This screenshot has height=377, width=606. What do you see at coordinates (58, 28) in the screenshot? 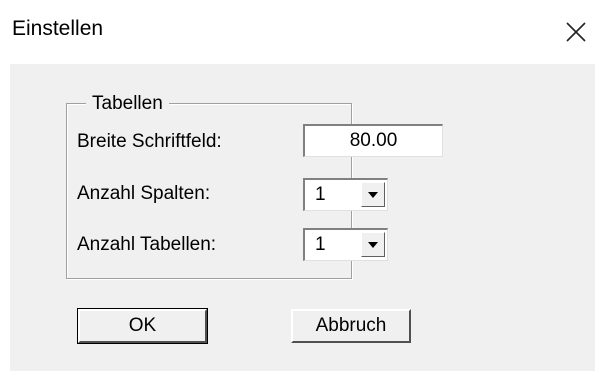
I see `window-title: Einstellen` at bounding box center [58, 28].